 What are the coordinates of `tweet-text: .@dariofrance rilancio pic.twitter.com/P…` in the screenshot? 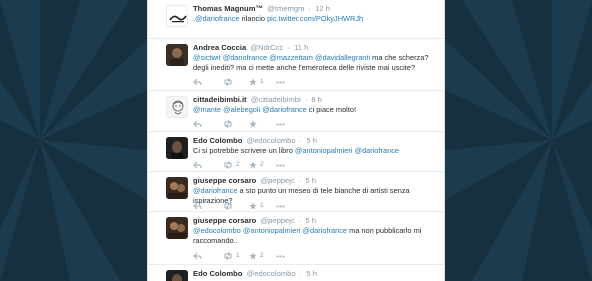 It's located at (316, 19).